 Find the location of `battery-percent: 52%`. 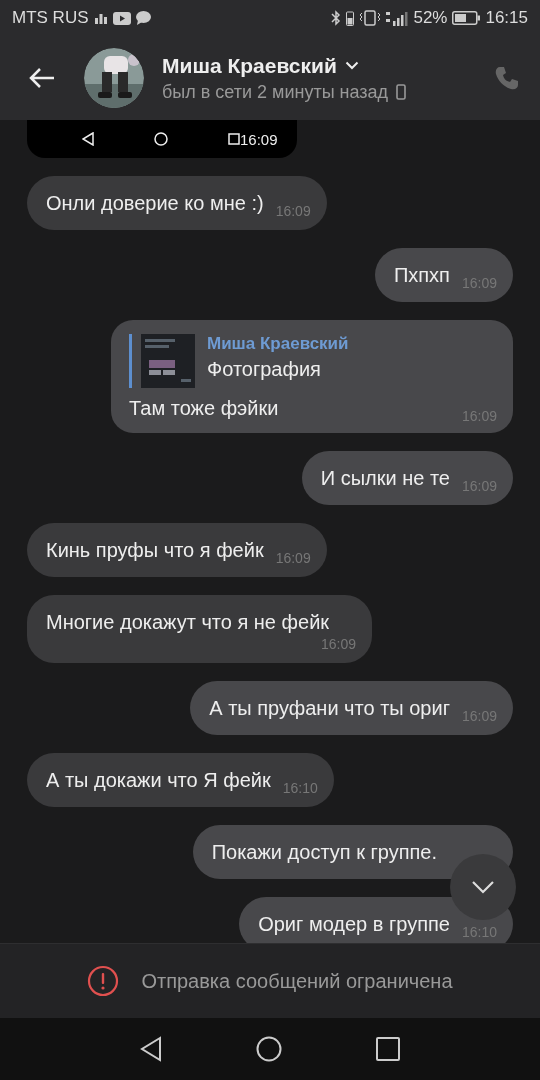

battery-percent: 52% is located at coordinates (430, 18).